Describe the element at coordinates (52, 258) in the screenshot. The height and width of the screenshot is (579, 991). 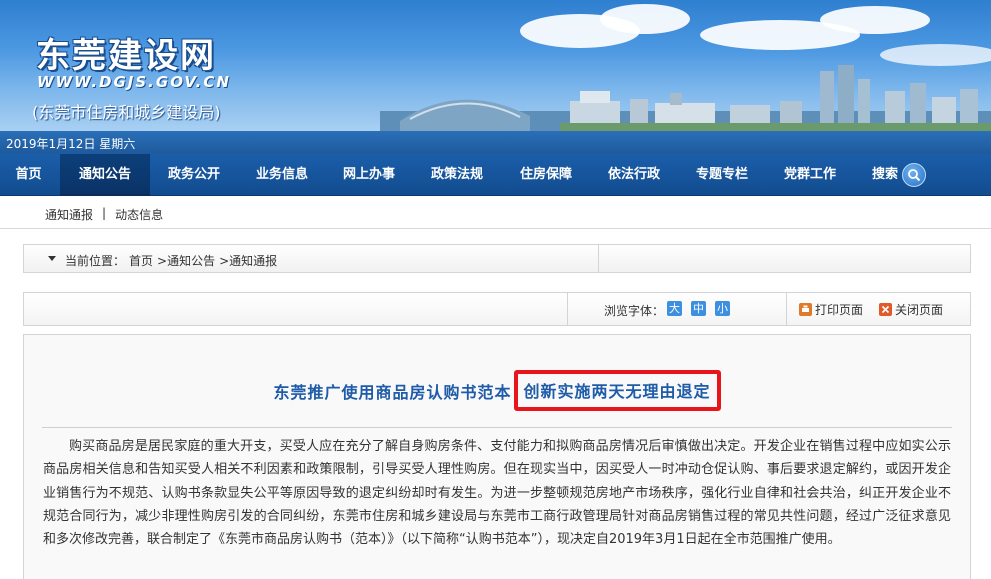
I see `caret-down-icon` at that location.